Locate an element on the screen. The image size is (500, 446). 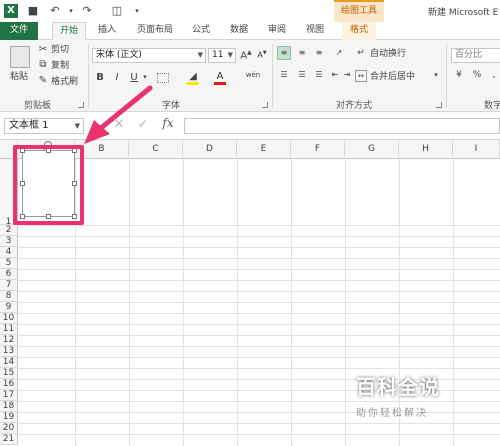
comma-style-icon: , is located at coordinates (494, 75).